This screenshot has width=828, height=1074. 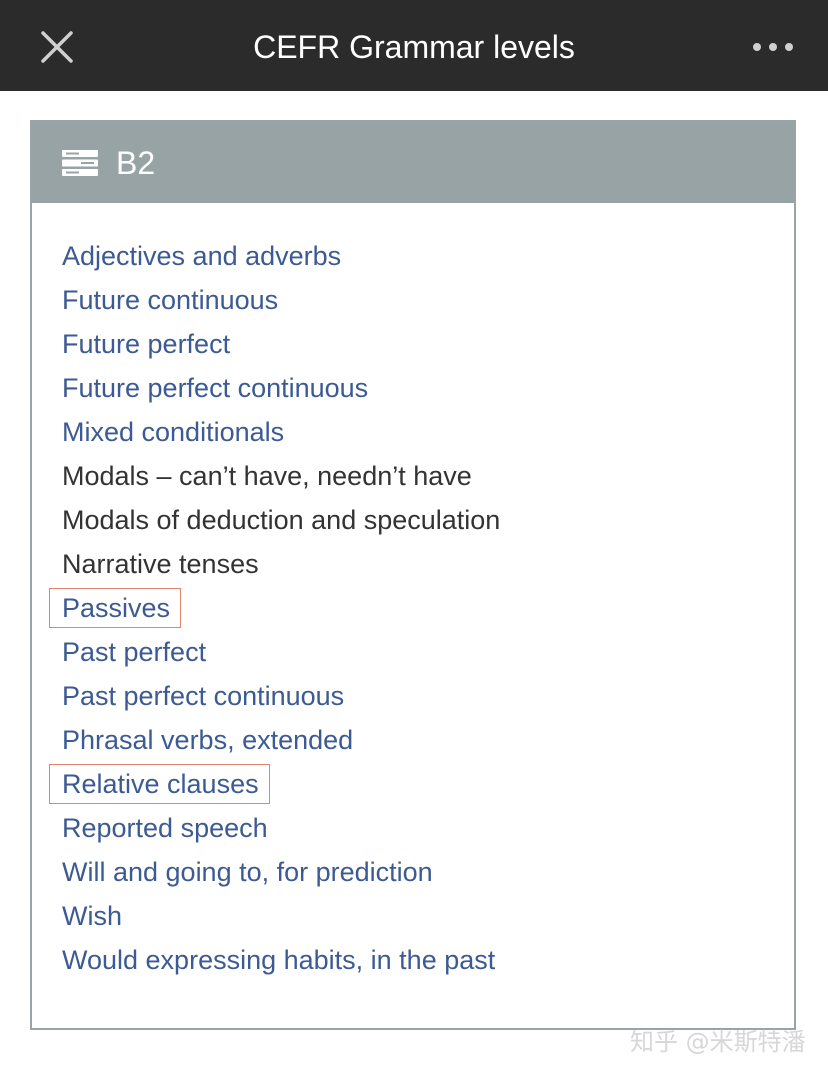 I want to click on topic-link: Past perfect continuous, so click(x=203, y=696).